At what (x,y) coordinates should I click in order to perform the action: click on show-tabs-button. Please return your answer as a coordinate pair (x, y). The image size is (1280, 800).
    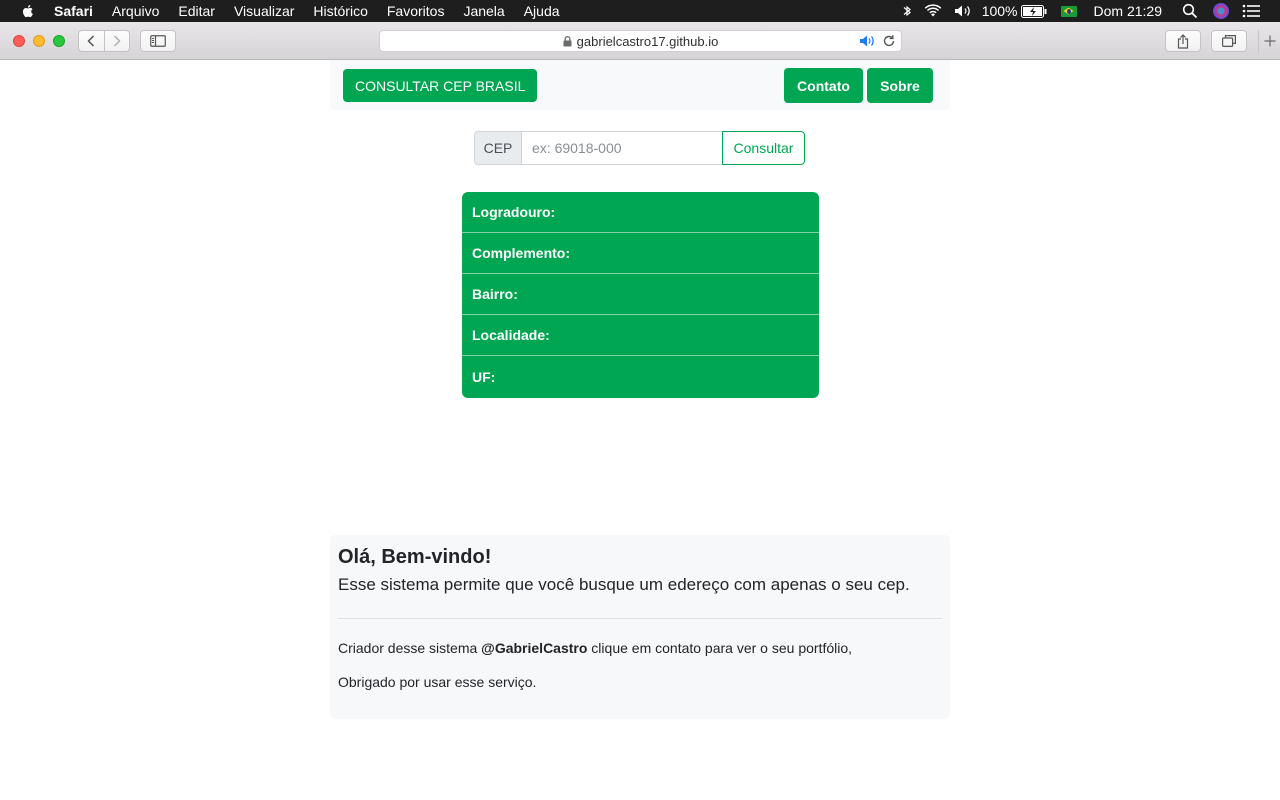
    Looking at the image, I should click on (1229, 41).